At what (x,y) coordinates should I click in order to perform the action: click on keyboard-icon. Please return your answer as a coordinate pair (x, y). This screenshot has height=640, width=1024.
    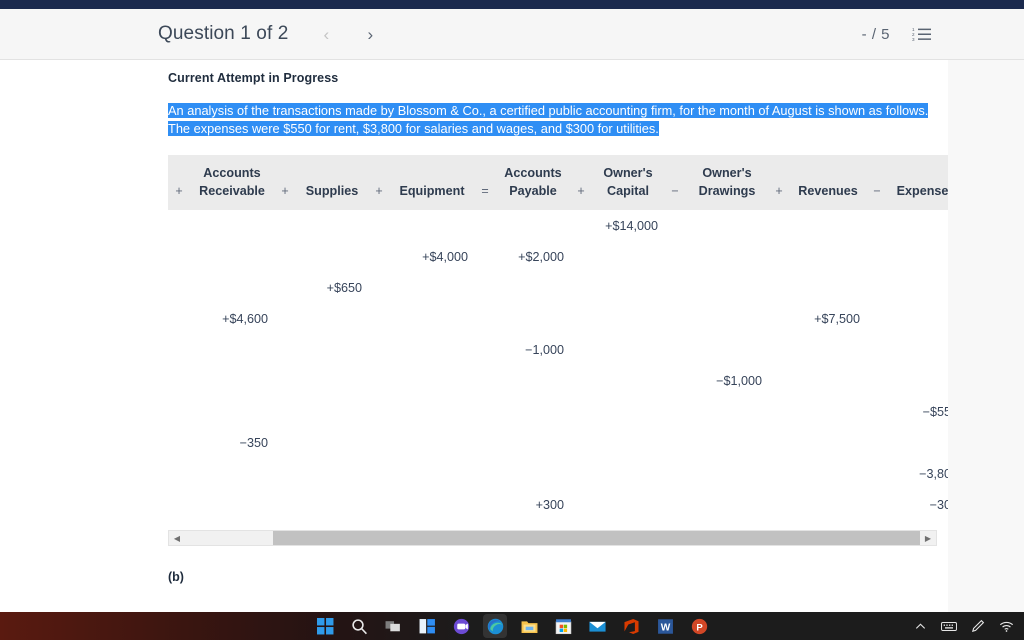
    Looking at the image, I should click on (949, 626).